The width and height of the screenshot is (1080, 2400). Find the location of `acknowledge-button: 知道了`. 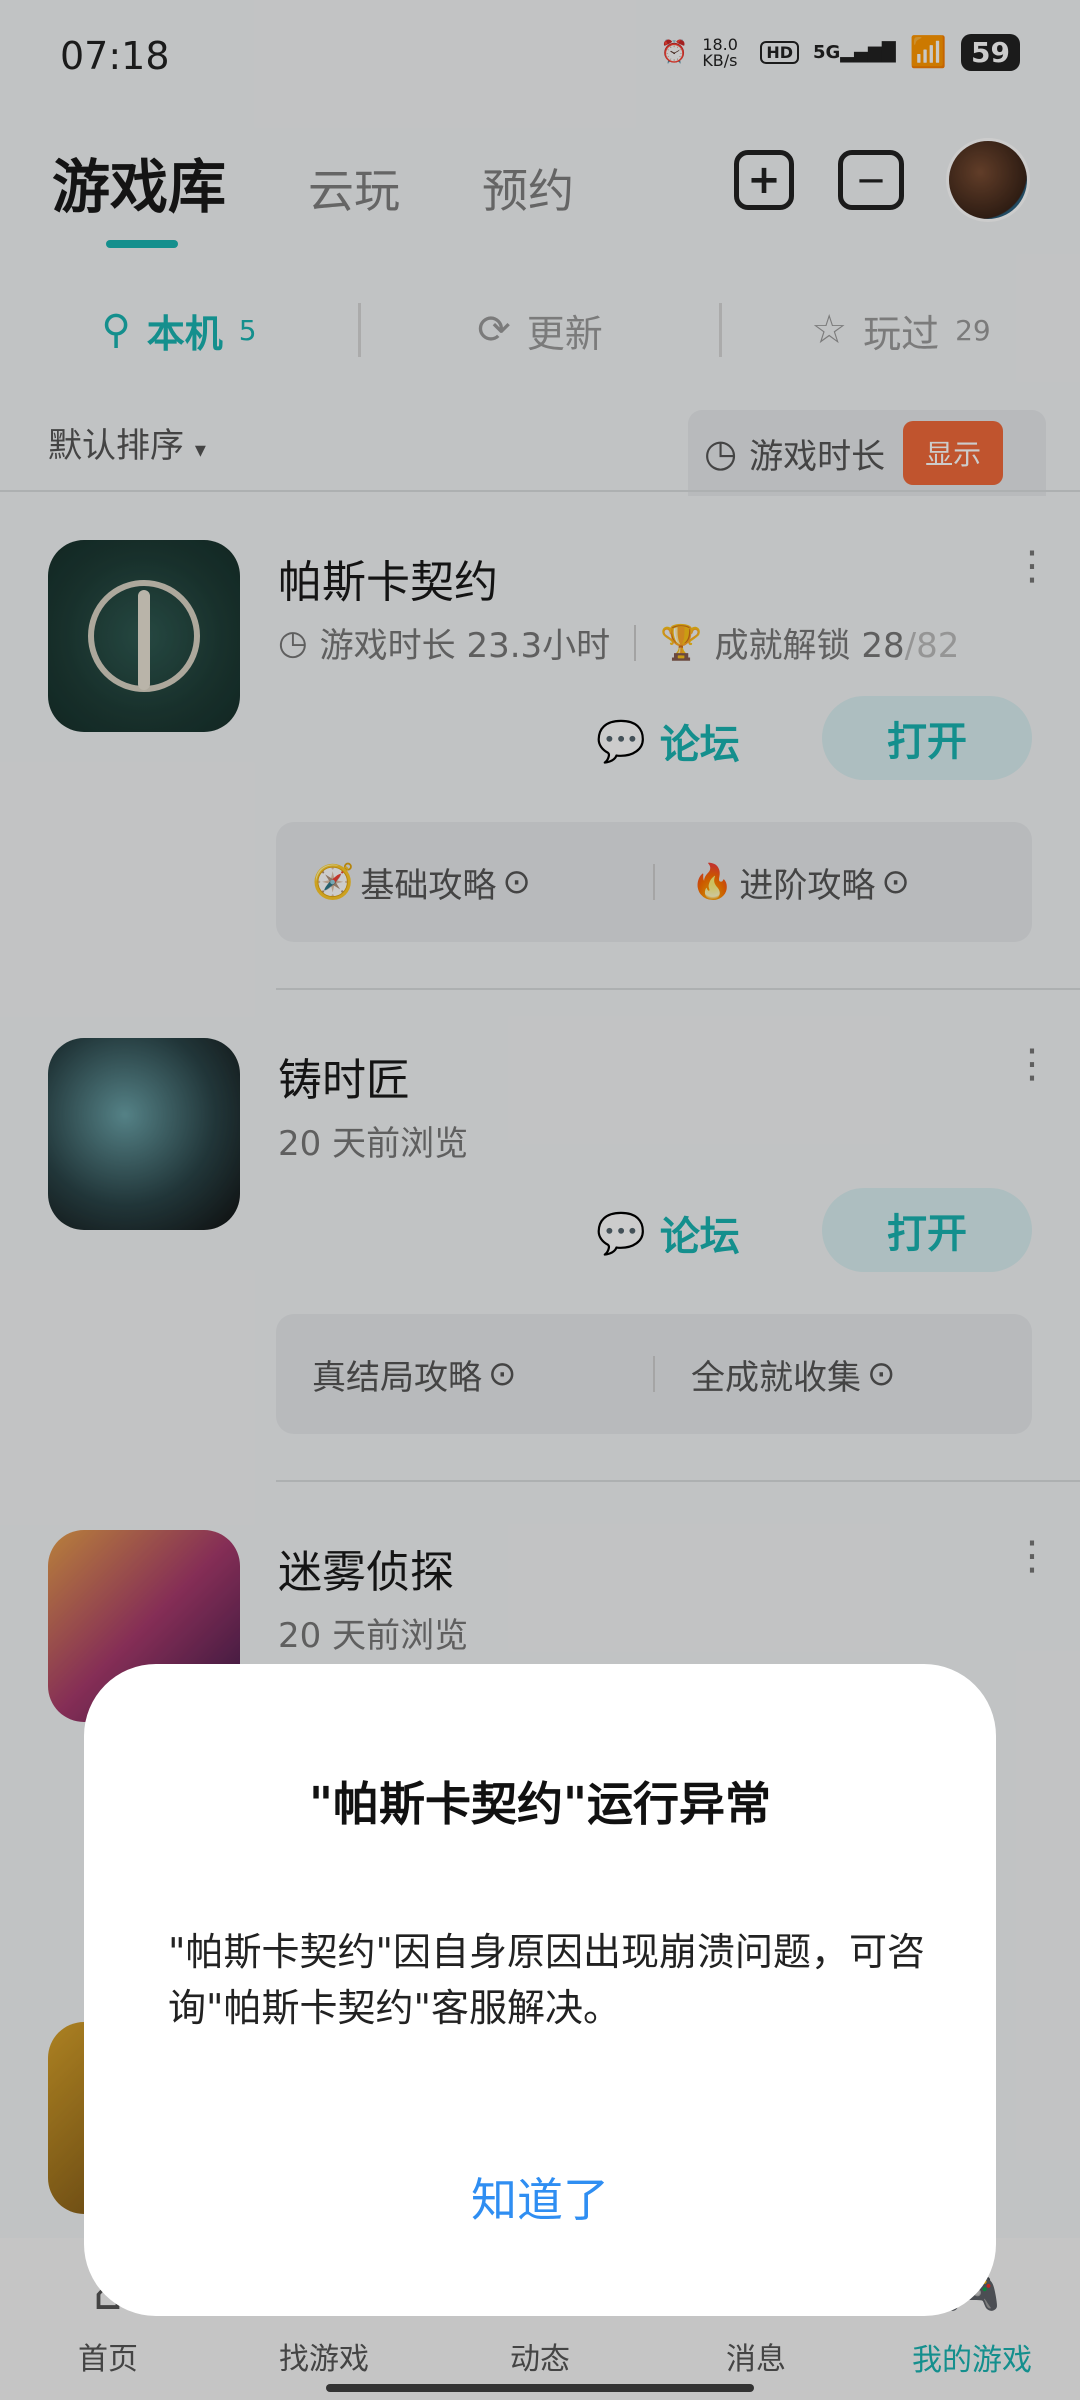

acknowledge-button: 知道了 is located at coordinates (540, 2197).